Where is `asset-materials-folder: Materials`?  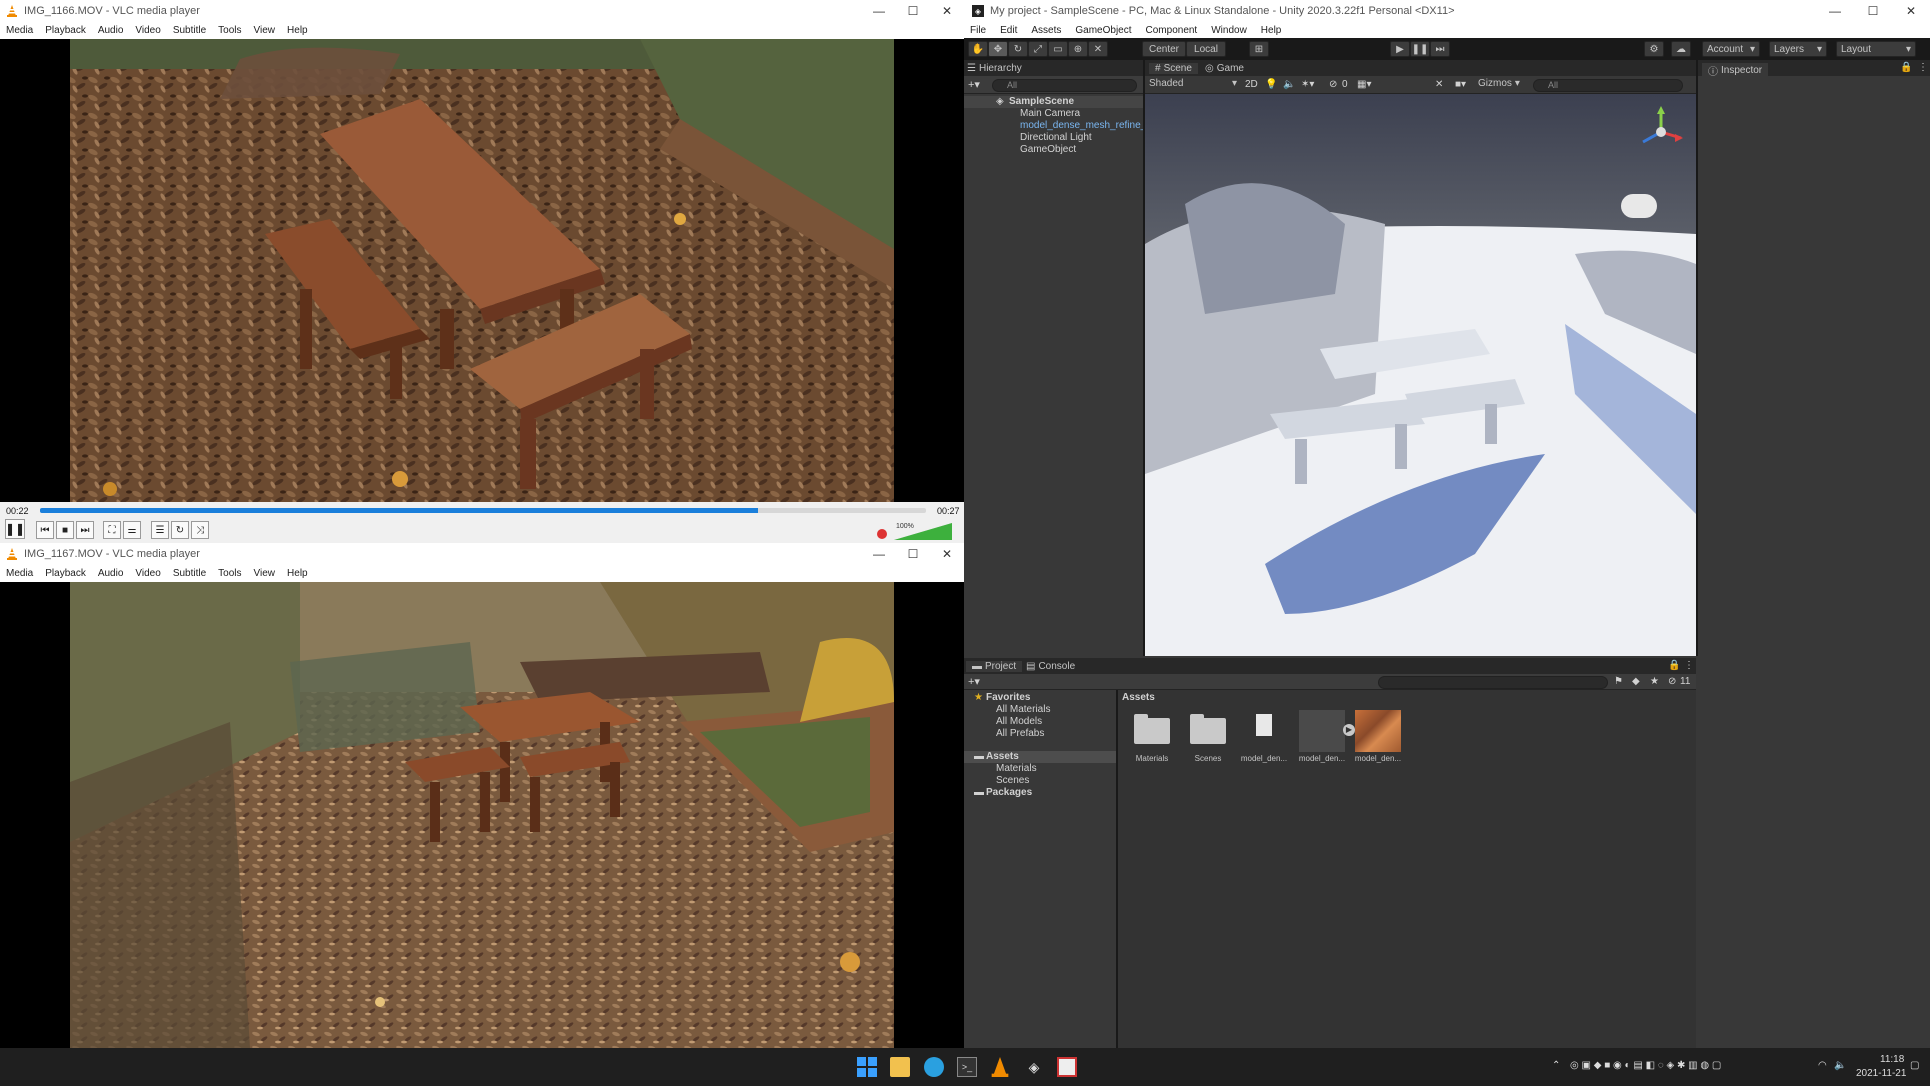 asset-materials-folder: Materials is located at coordinates (1152, 738).